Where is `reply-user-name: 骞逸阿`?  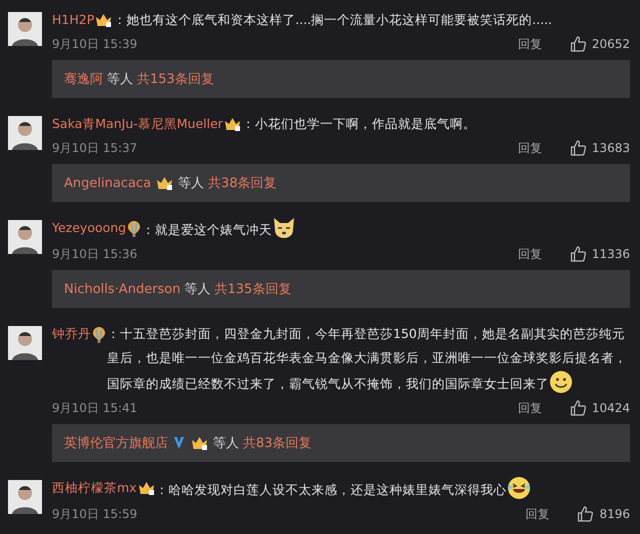 reply-user-name: 骞逸阿 is located at coordinates (83, 79).